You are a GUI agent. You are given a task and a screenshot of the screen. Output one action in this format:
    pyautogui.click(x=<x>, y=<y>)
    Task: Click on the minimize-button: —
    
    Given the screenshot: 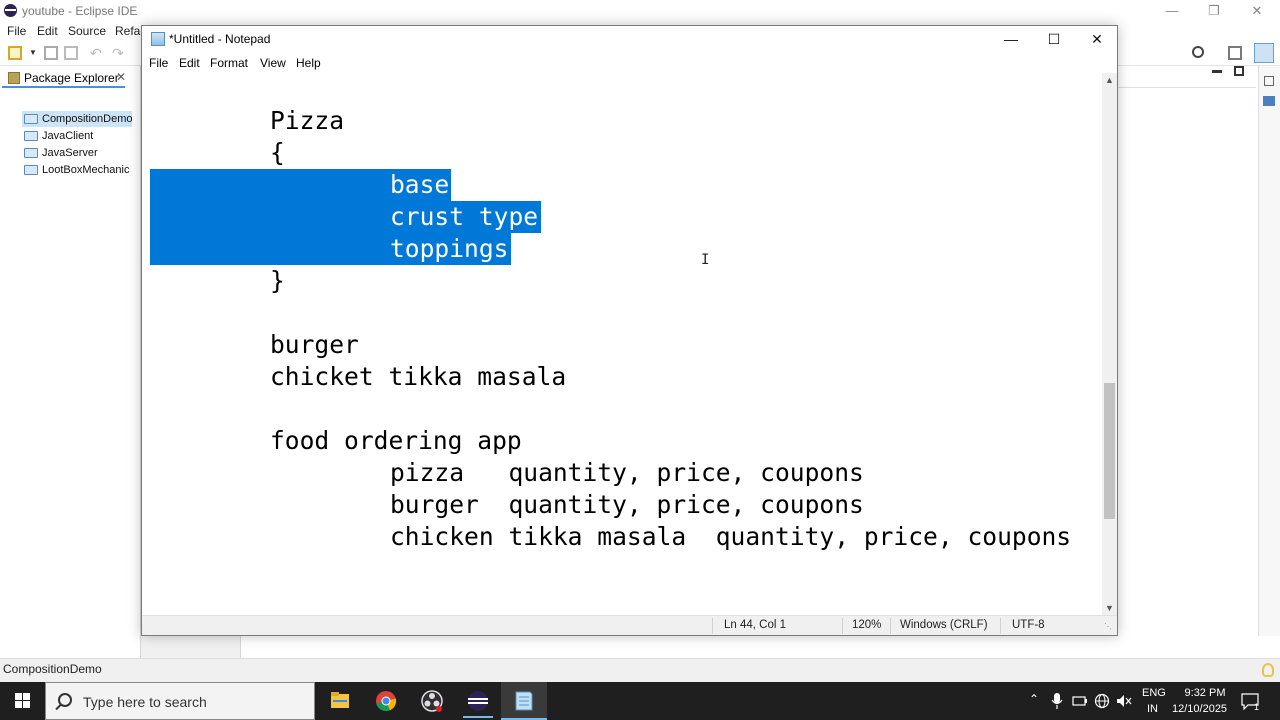 What is the action you would take?
    pyautogui.click(x=1011, y=39)
    